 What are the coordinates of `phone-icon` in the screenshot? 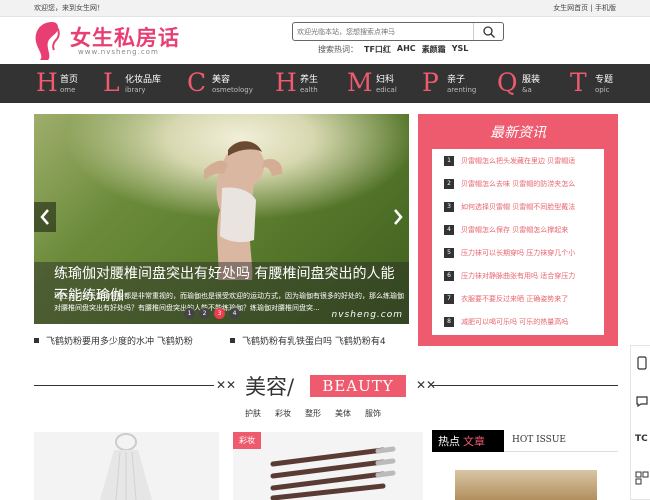 It's located at (642, 363).